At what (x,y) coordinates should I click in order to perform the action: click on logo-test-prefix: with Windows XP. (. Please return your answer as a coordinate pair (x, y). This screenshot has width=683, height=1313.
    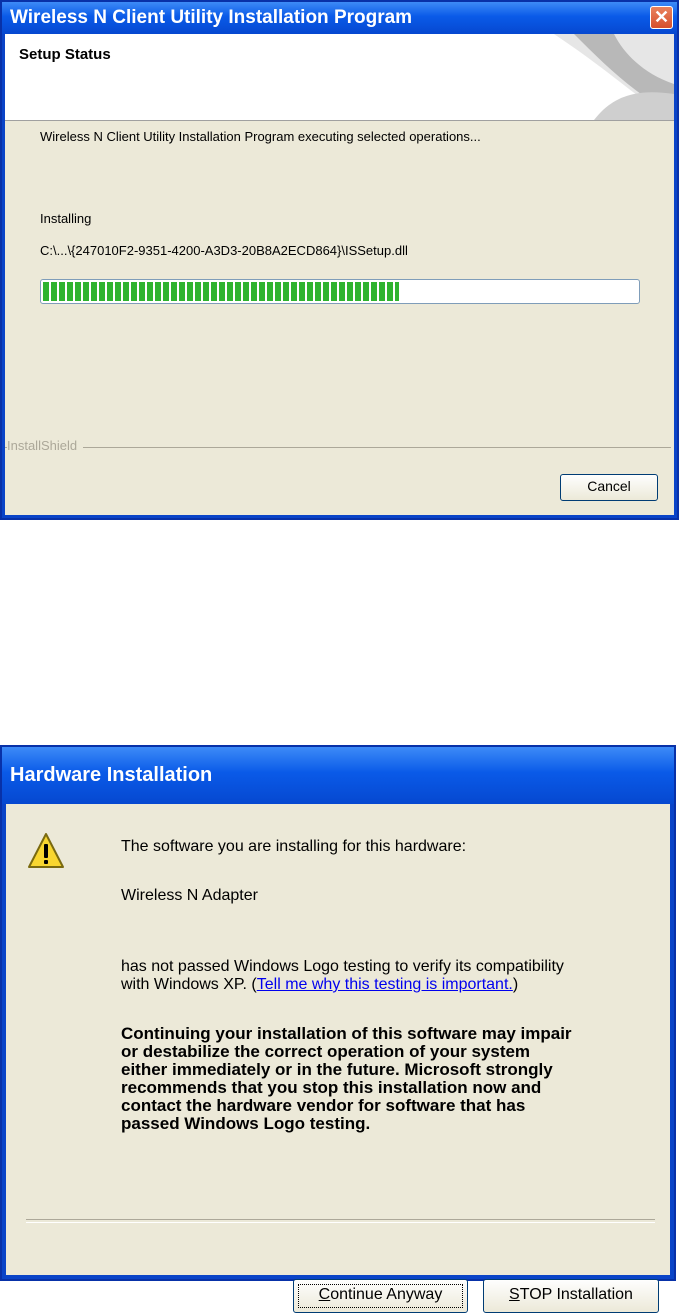
    Looking at the image, I should click on (189, 984).